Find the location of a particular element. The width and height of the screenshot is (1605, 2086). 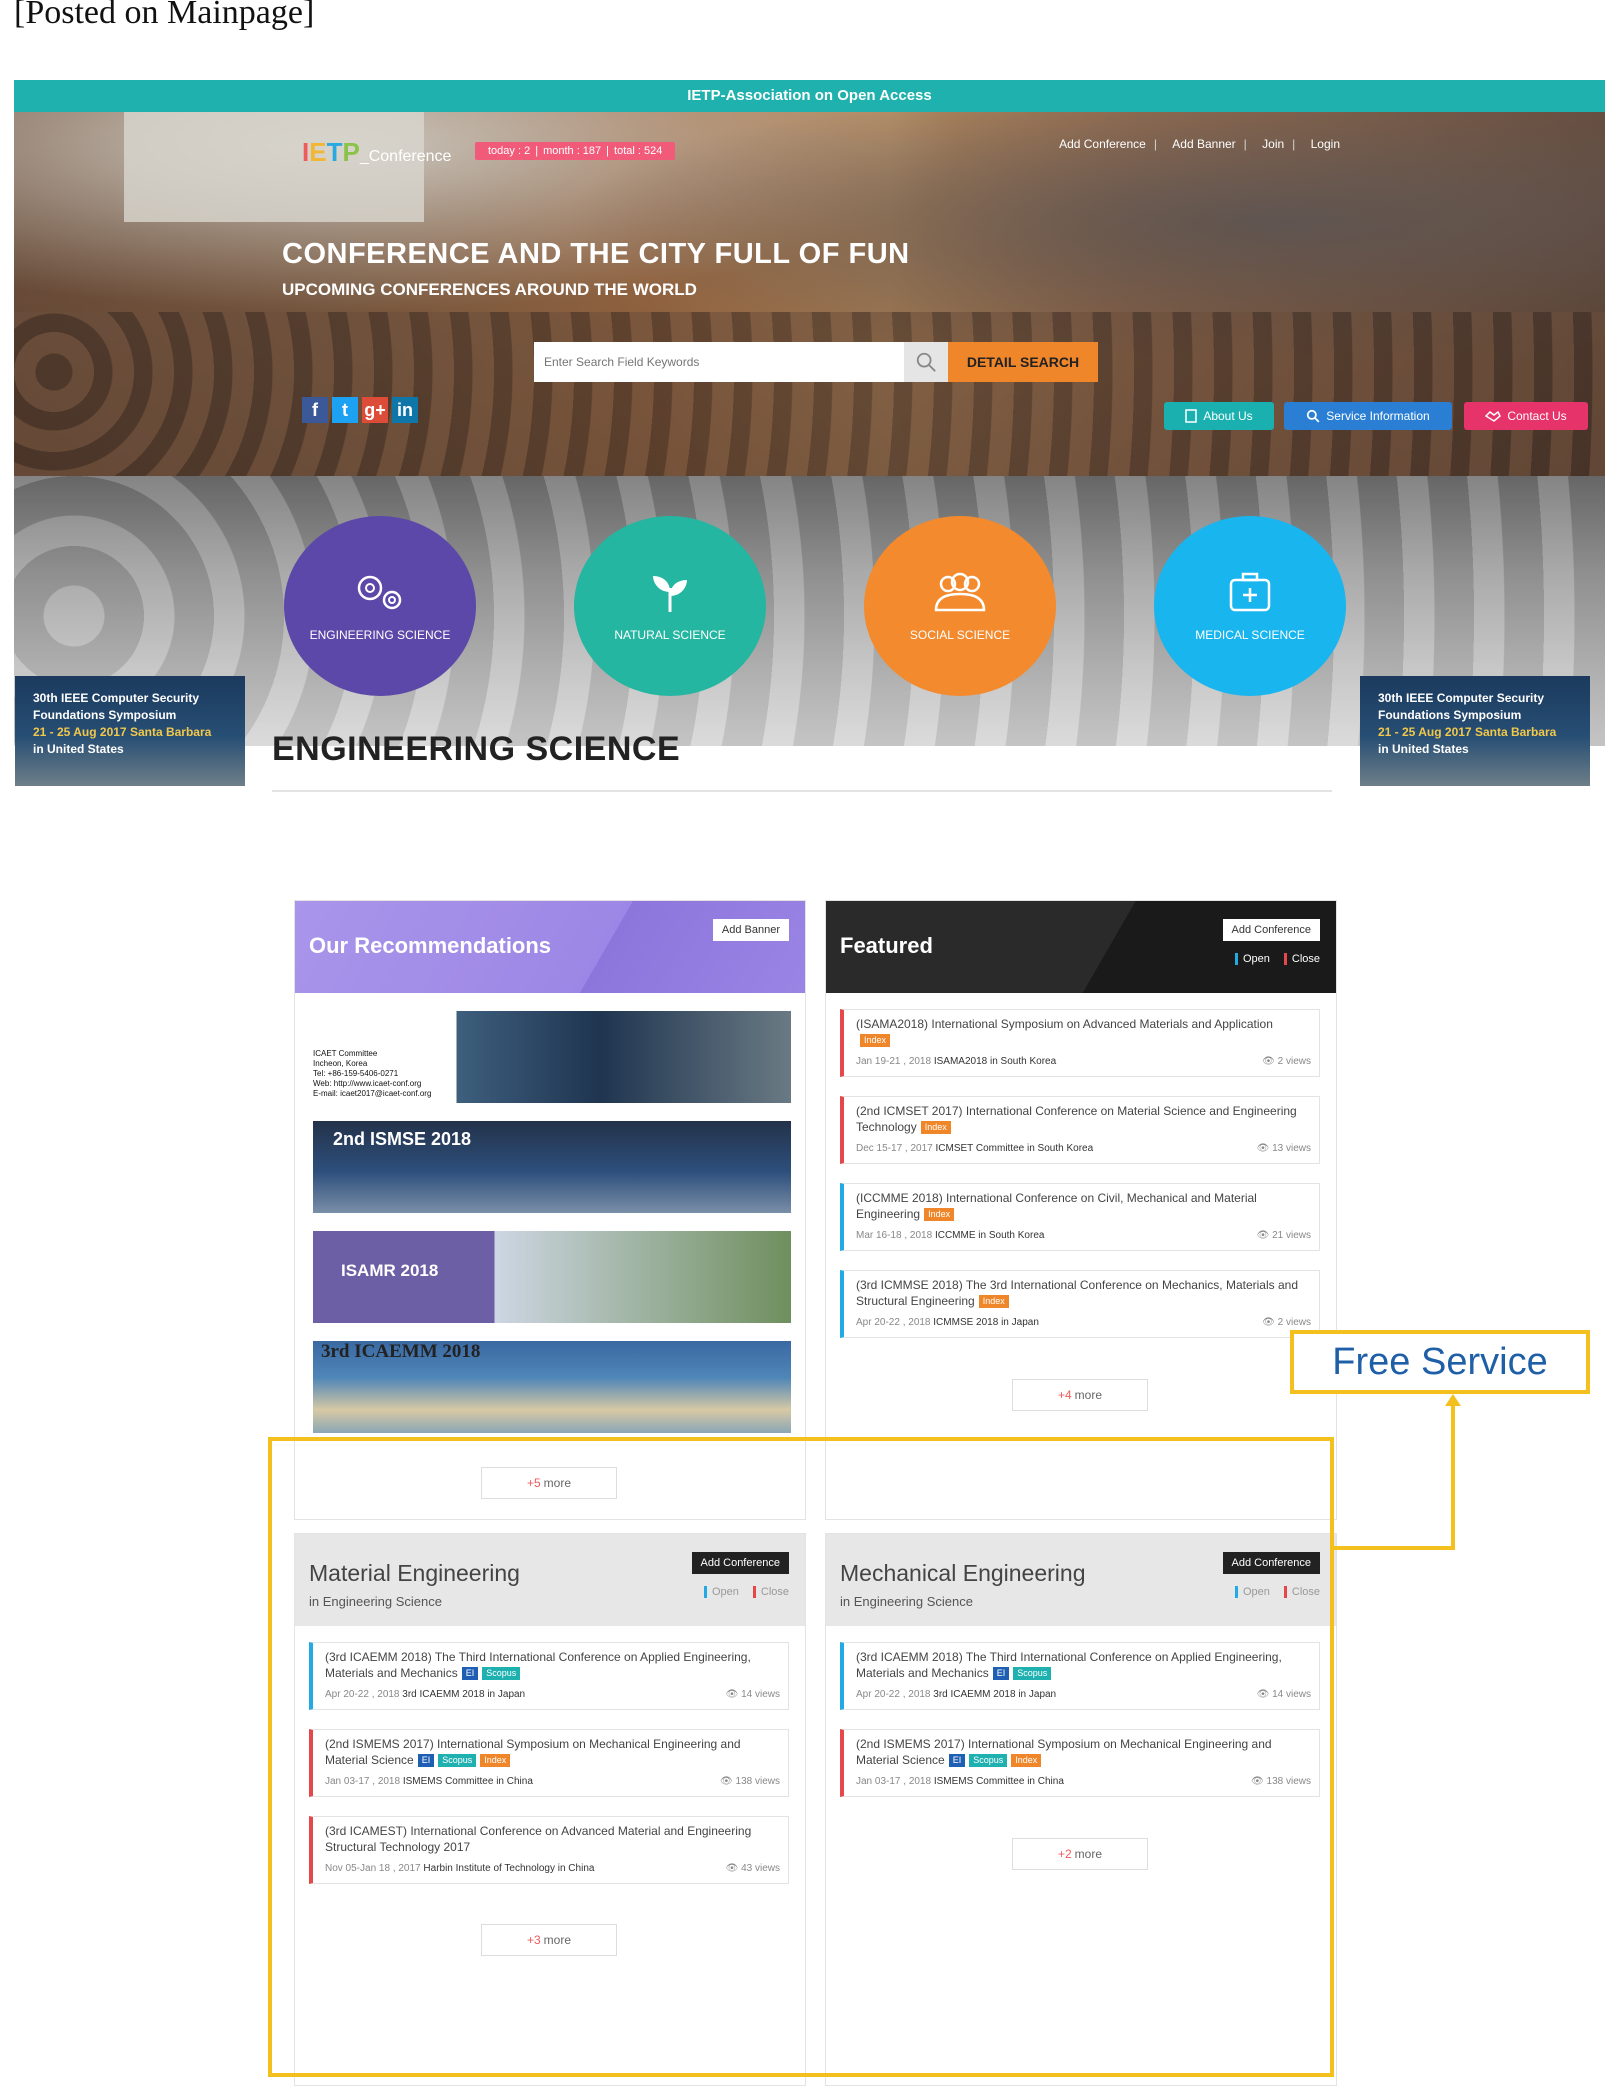

social-links: f t g+ in is located at coordinates (360, 410).